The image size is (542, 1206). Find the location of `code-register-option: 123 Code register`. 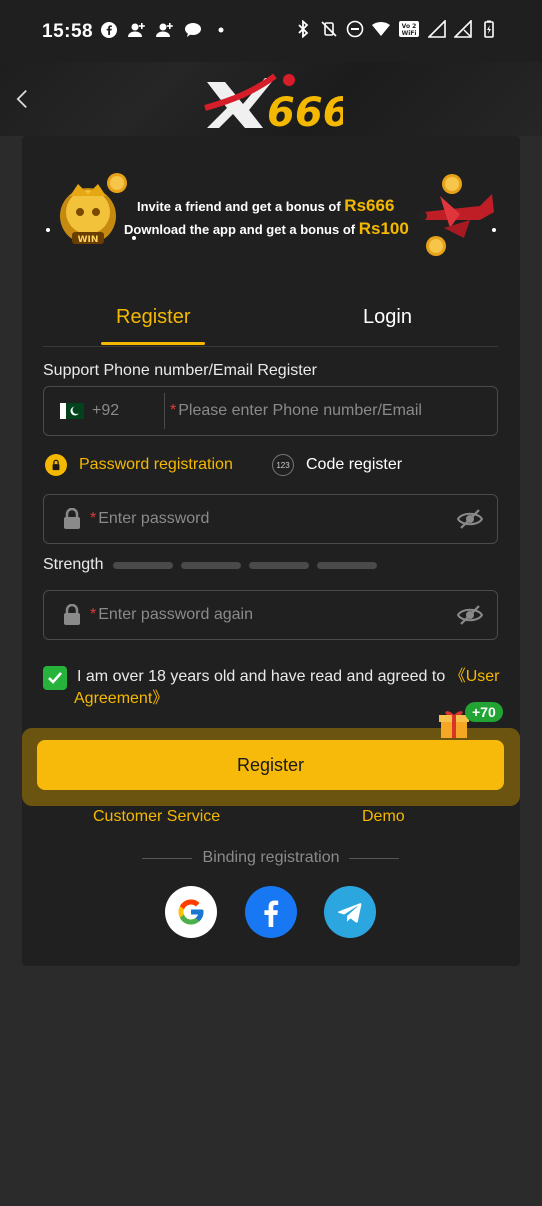

code-register-option: 123 Code register is located at coordinates (337, 465).